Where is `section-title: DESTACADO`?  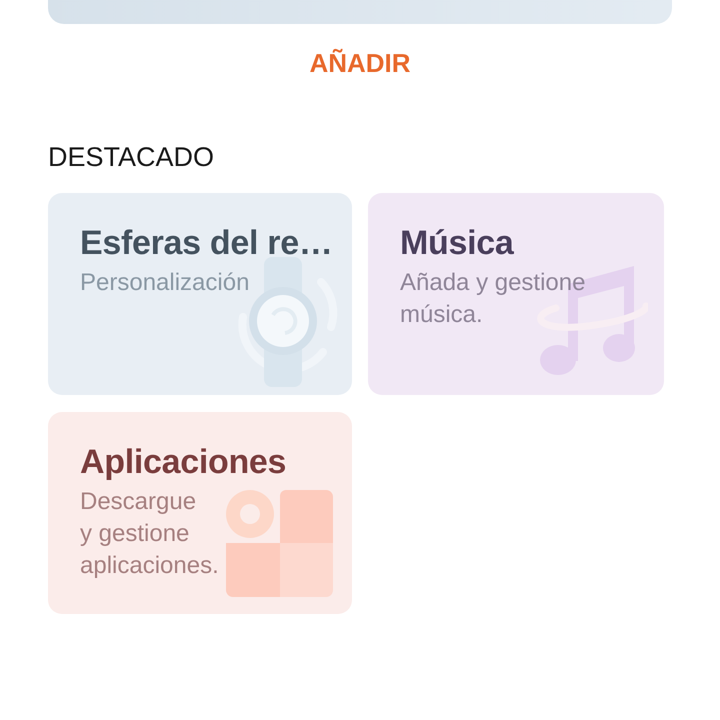
section-title: DESTACADO is located at coordinates (132, 157).